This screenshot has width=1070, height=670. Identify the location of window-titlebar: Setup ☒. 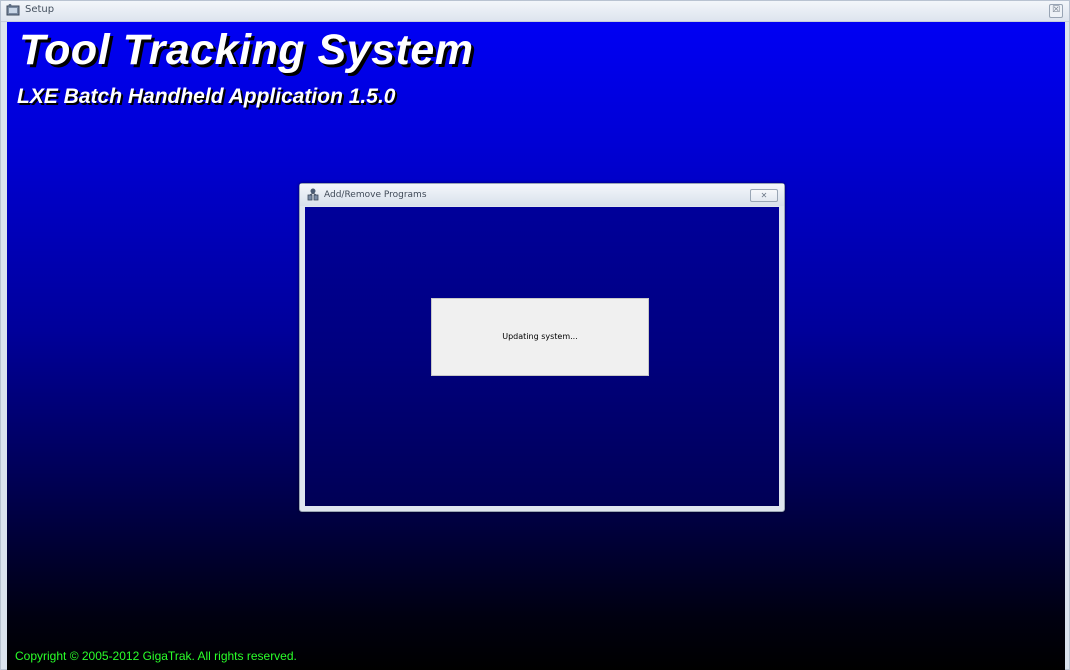
(535, 11).